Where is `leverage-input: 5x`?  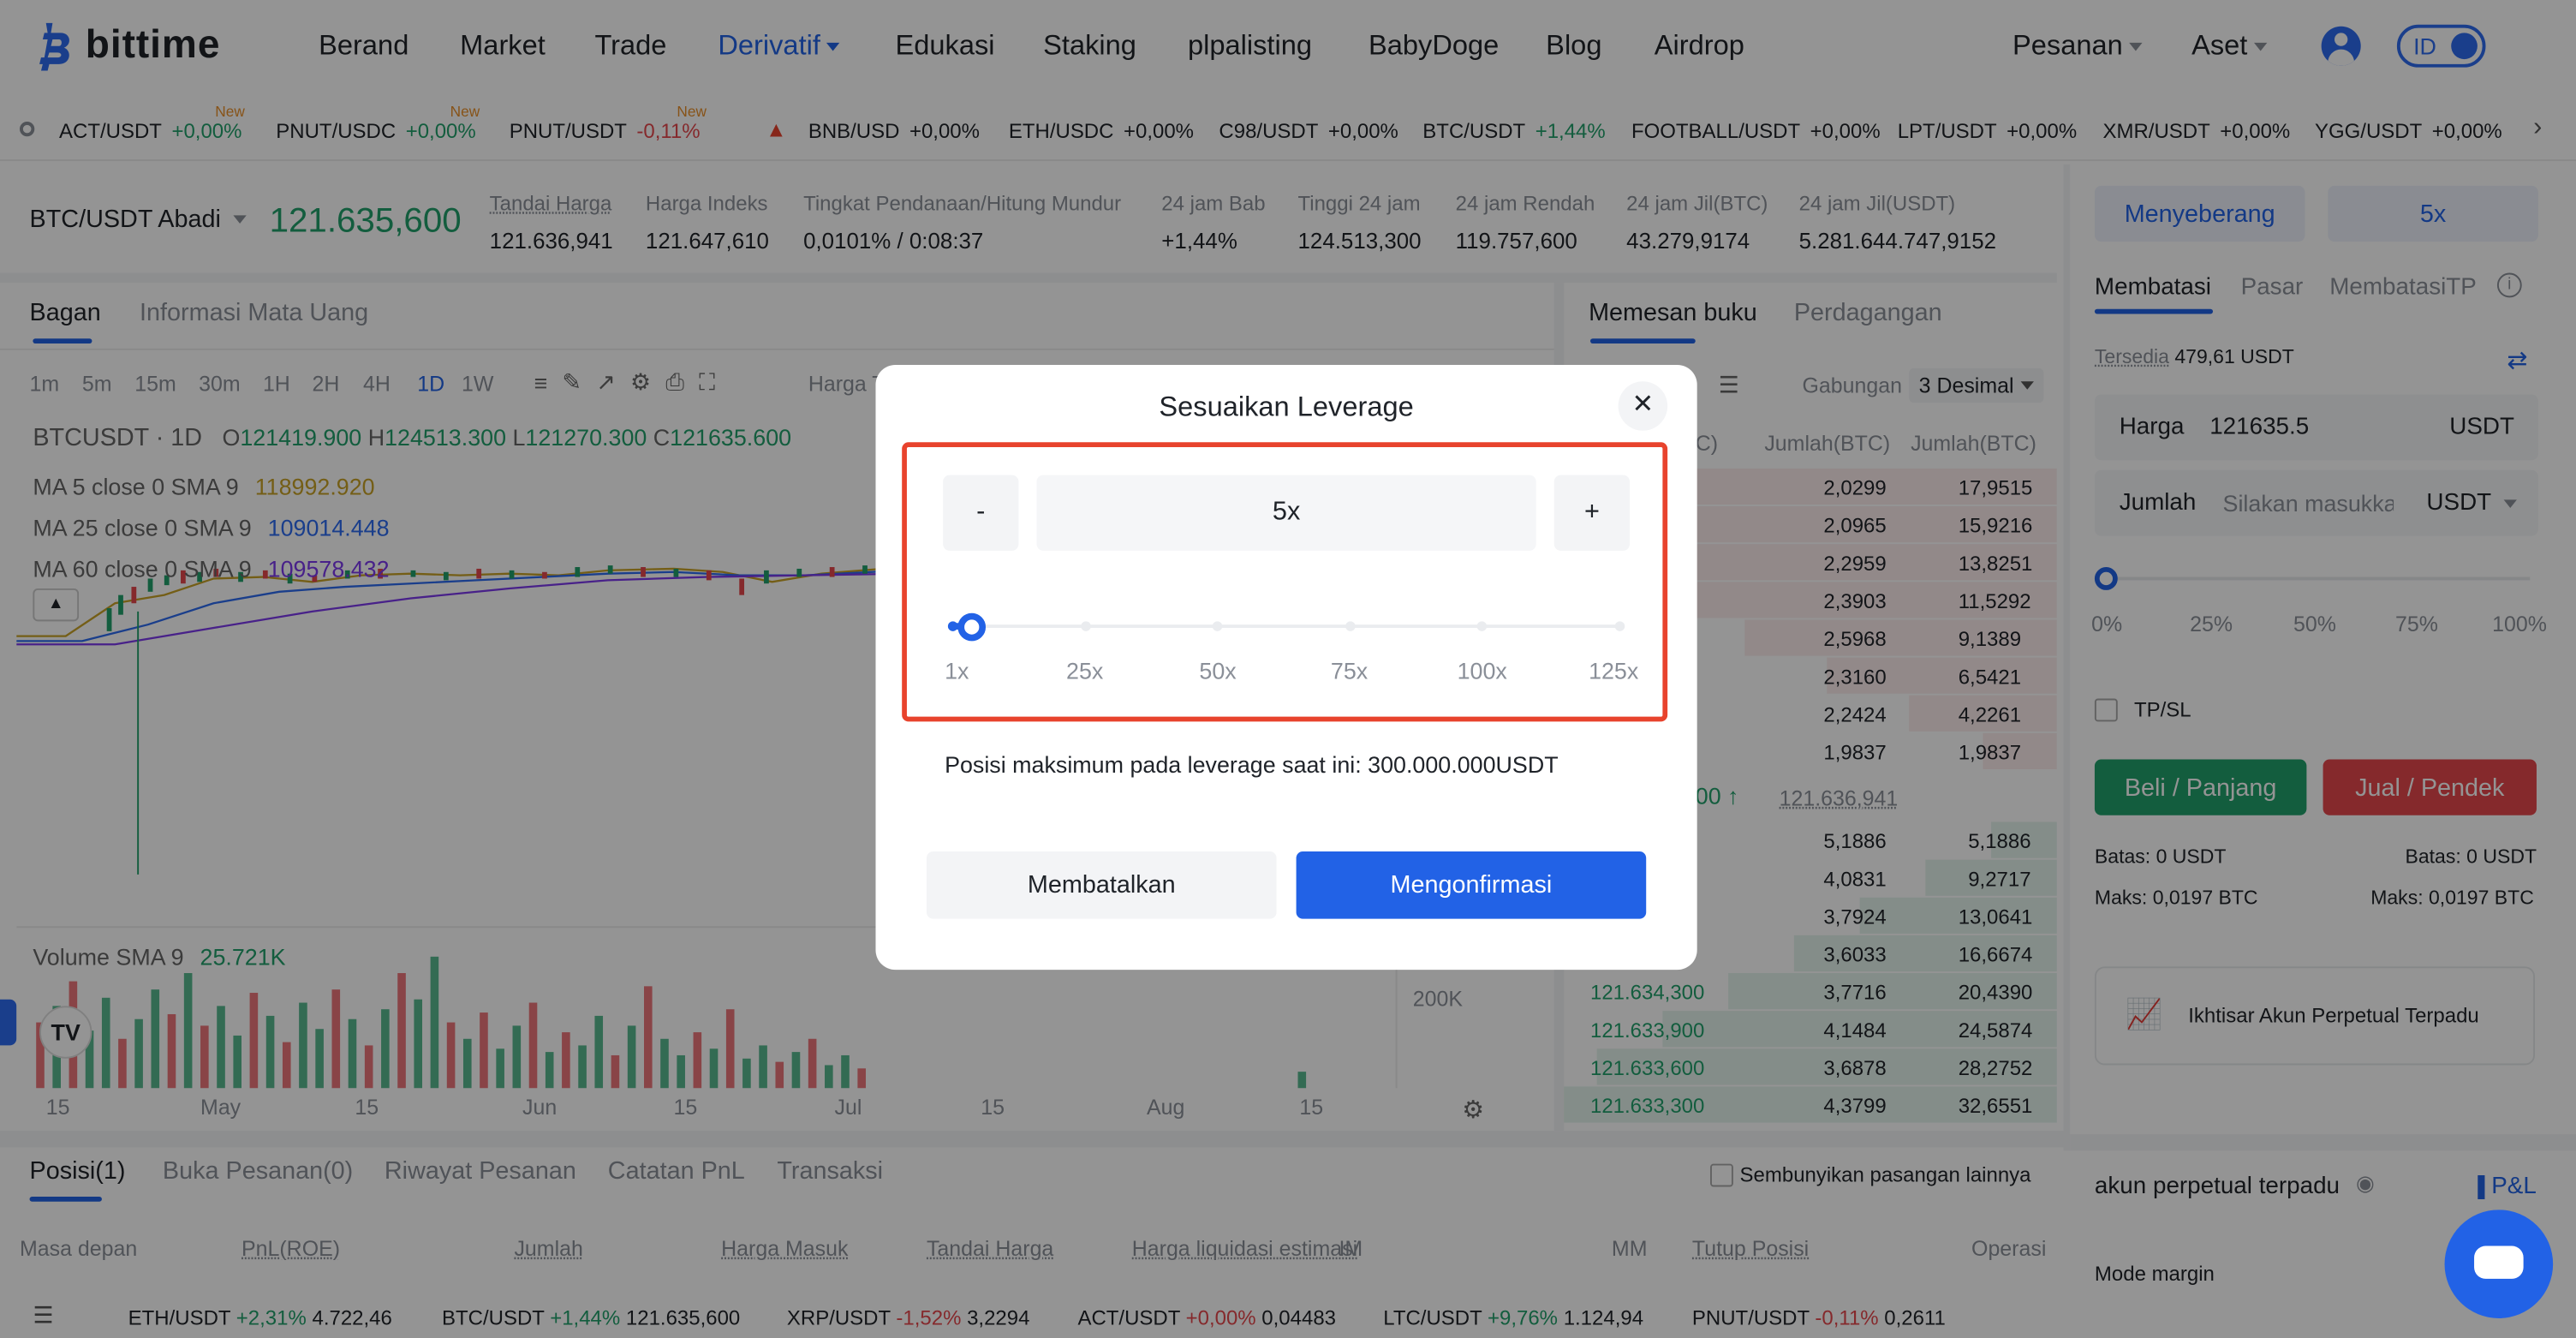
leverage-input: 5x is located at coordinates (1286, 513).